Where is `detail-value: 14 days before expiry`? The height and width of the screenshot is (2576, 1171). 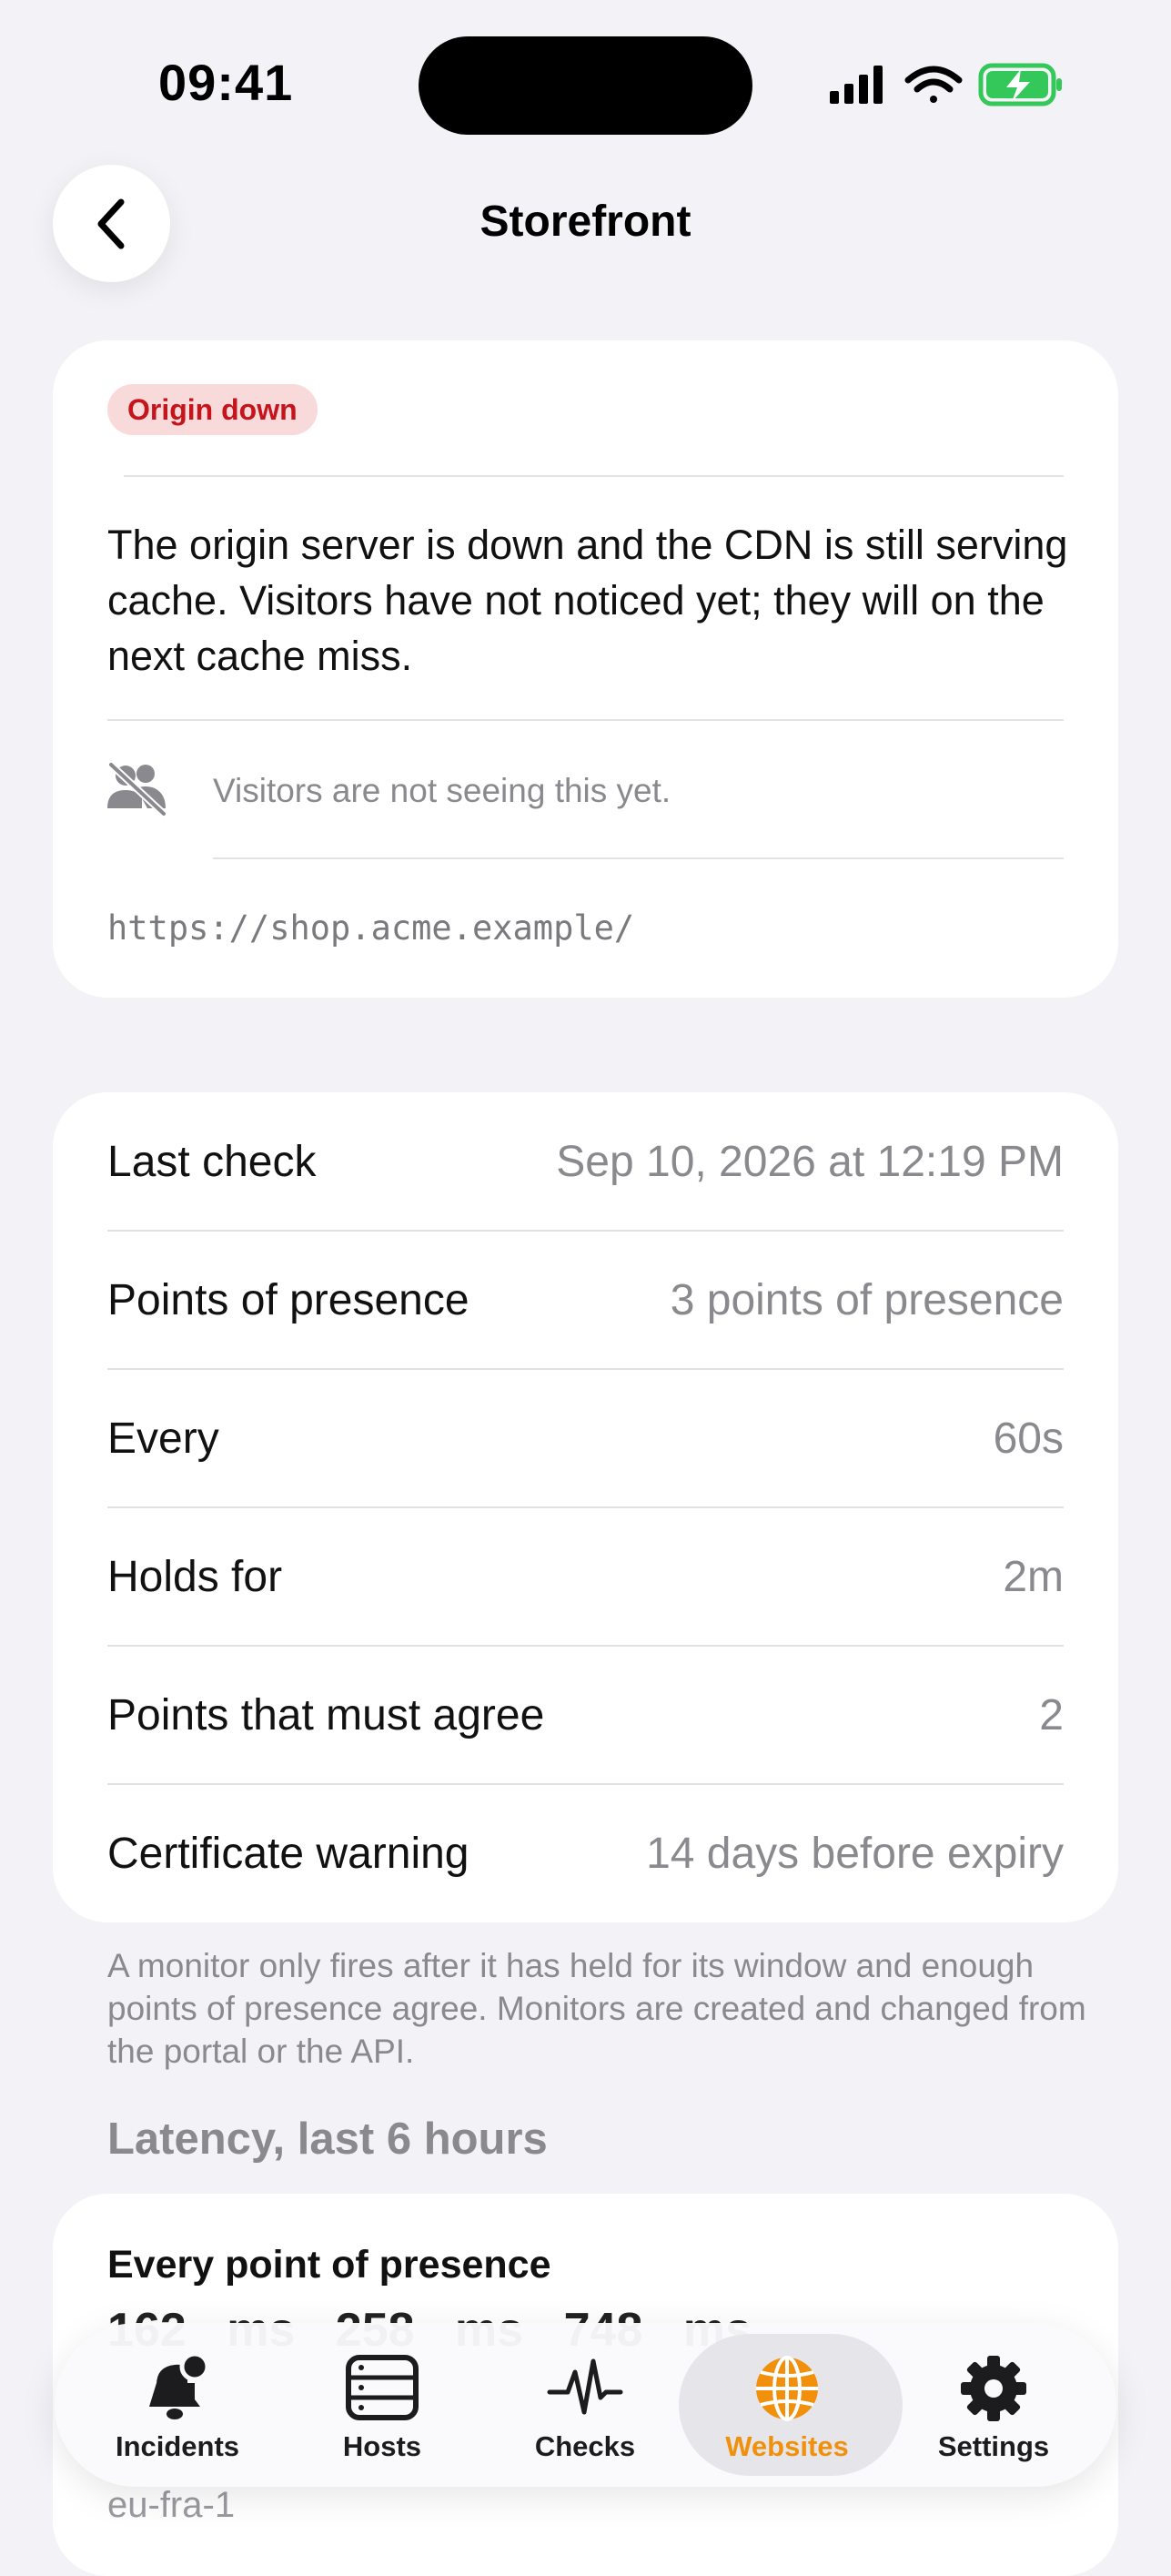 detail-value: 14 days before expiry is located at coordinates (855, 1853).